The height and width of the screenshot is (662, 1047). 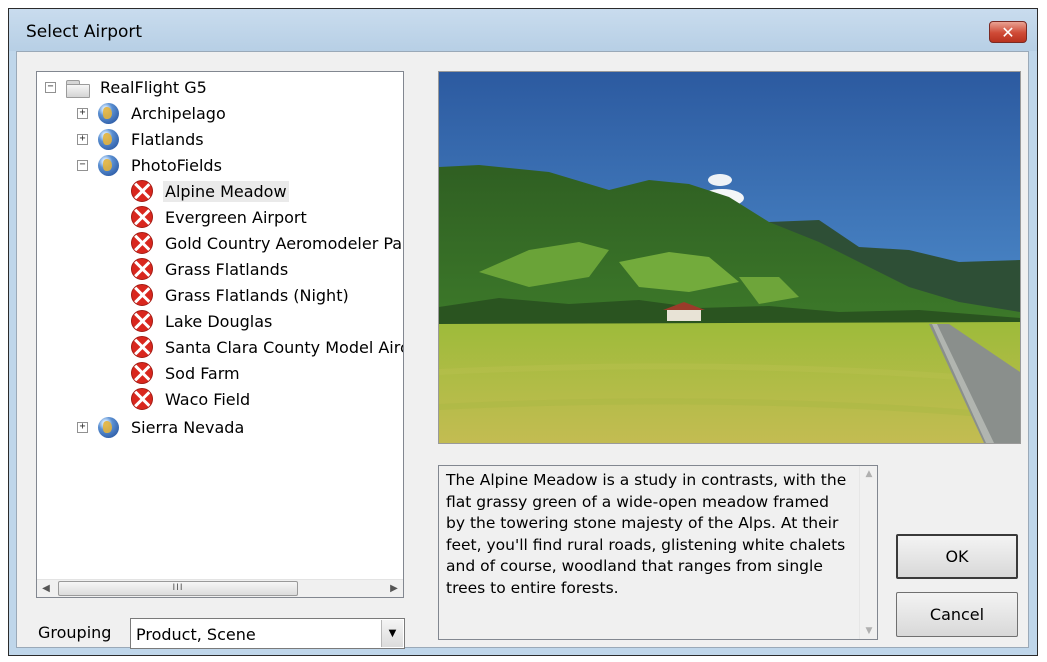 I want to click on tree-item-label: Alpine Meadow, so click(x=226, y=191).